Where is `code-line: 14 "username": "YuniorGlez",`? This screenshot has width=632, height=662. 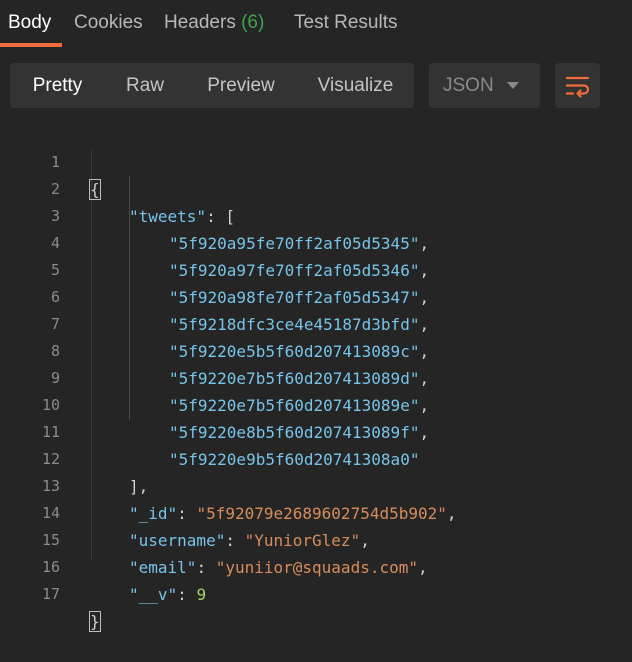 code-line: 14 "username": "YuniorGlez", is located at coordinates (316, 511).